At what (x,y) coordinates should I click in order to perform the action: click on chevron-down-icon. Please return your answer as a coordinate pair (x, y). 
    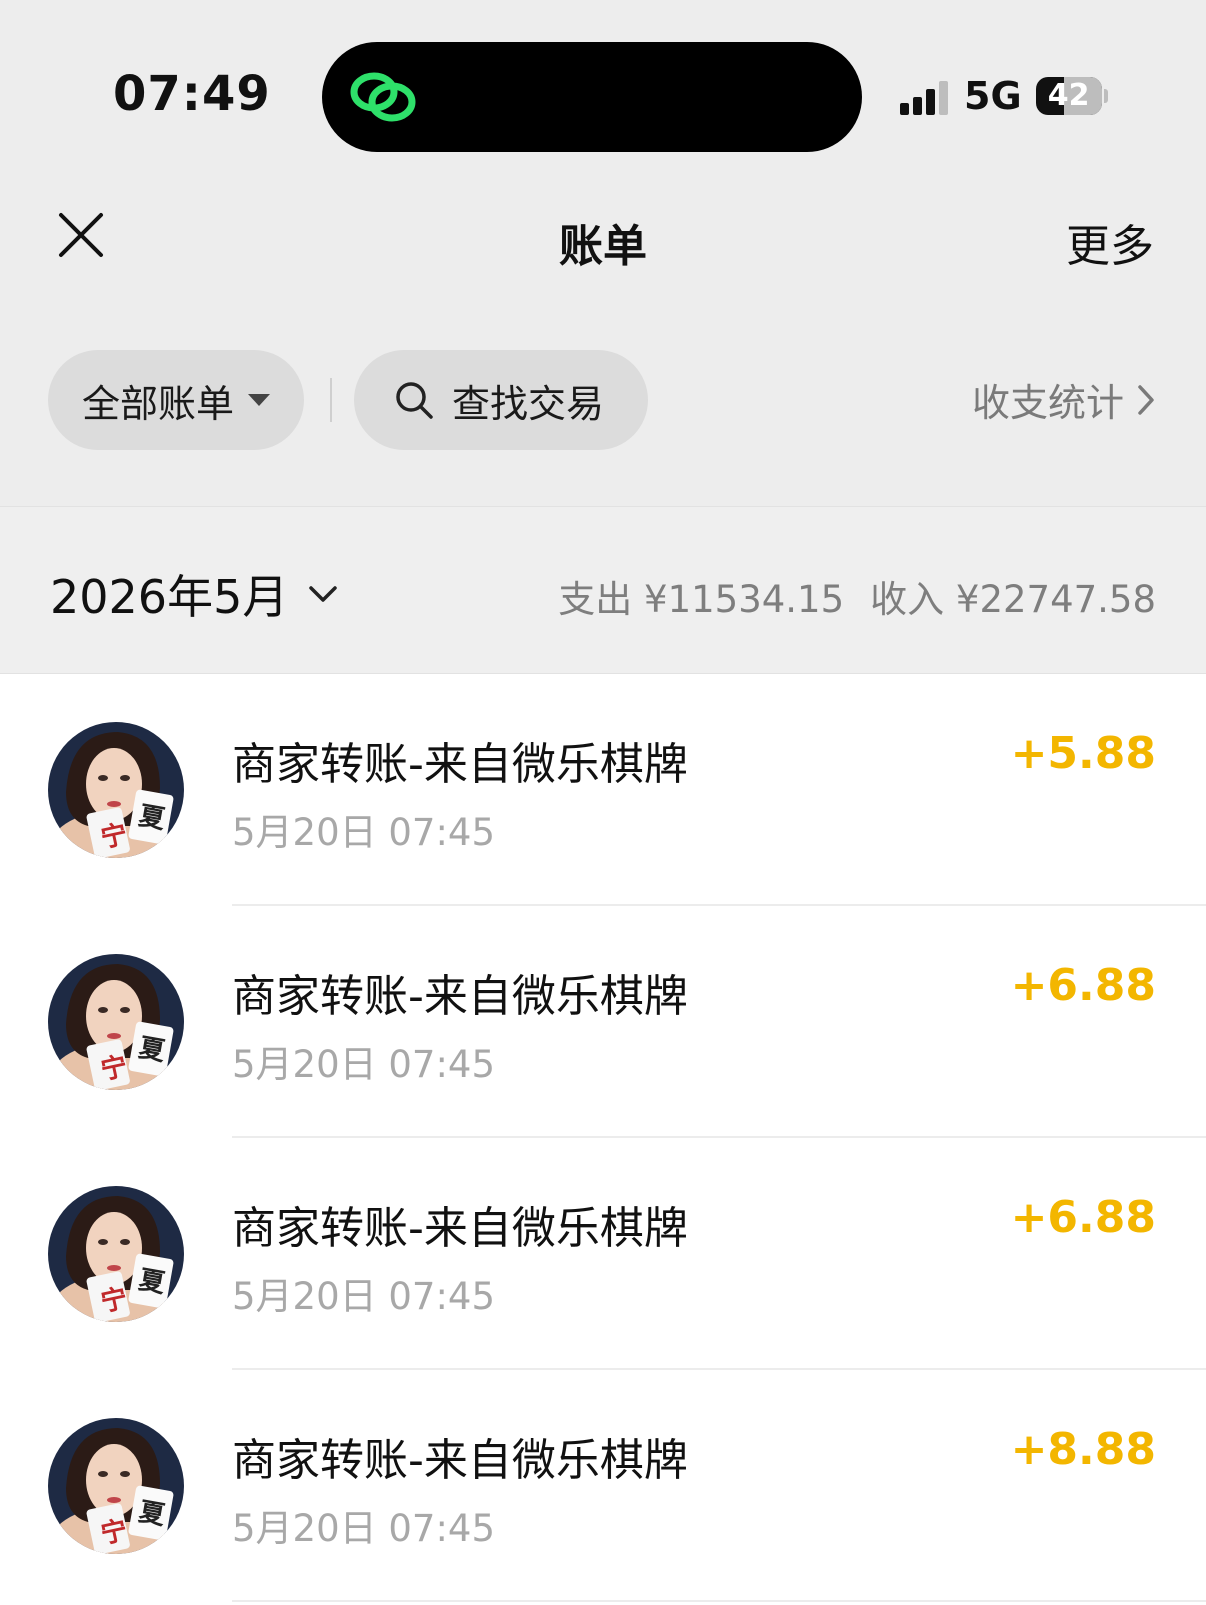
    Looking at the image, I should click on (323, 594).